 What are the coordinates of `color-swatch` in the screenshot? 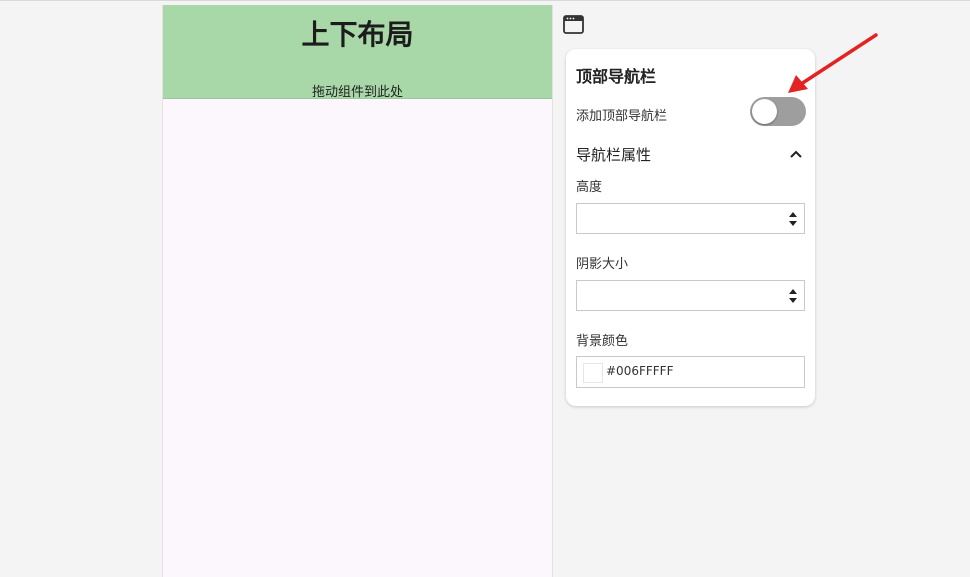 It's located at (593, 373).